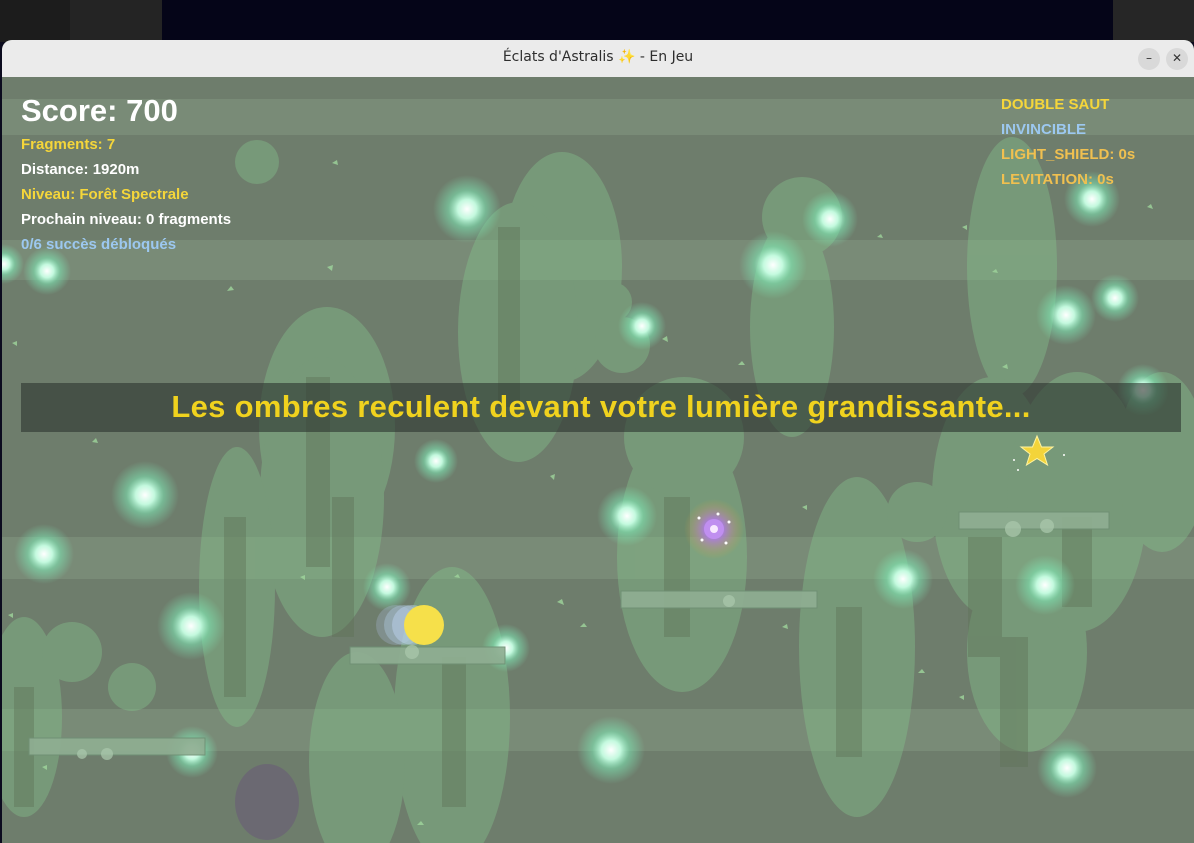 Image resolution: width=1194 pixels, height=843 pixels. I want to click on next-level-requirement: Prochain niveau: 0 fragments, so click(126, 219).